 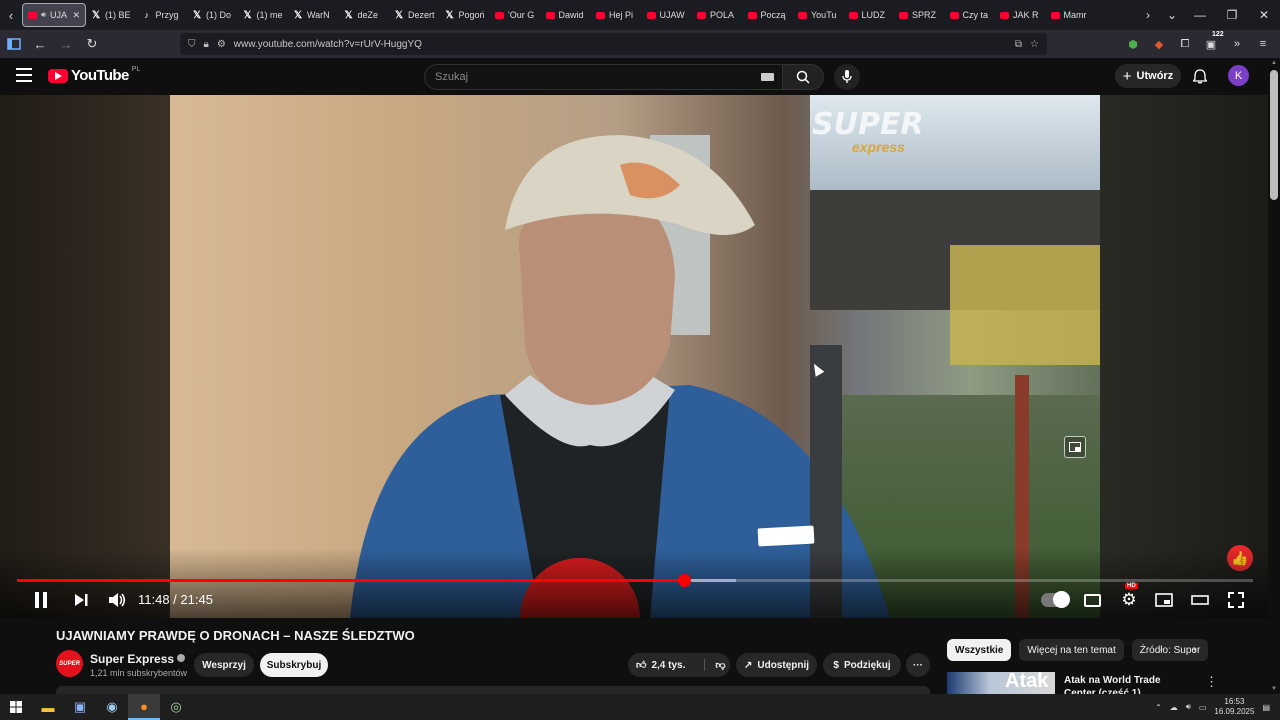 I want to click on scrollbar-thumb, so click(x=1274, y=135).